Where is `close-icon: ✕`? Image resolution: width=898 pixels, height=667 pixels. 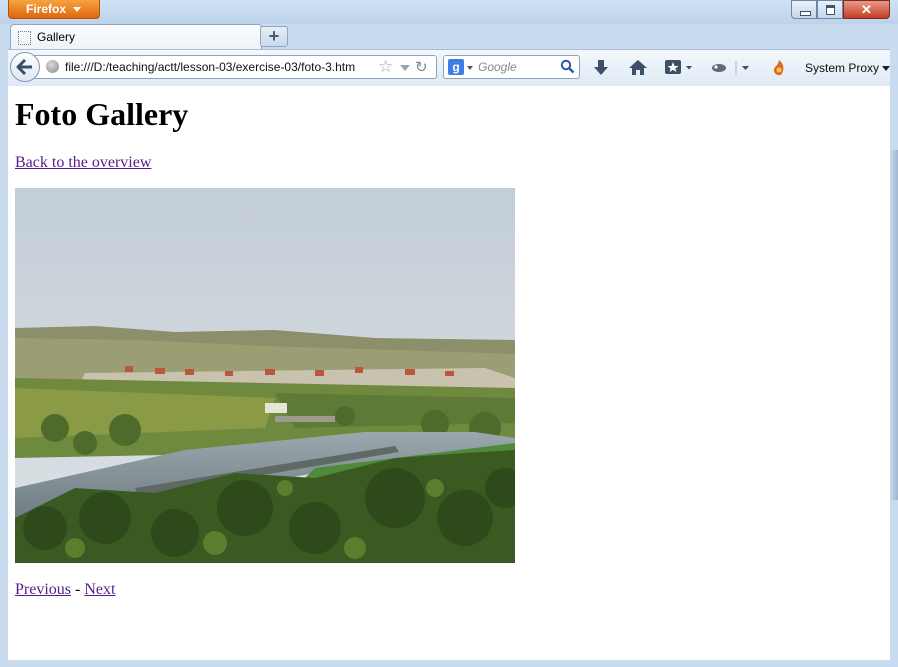 close-icon: ✕ is located at coordinates (866, 9).